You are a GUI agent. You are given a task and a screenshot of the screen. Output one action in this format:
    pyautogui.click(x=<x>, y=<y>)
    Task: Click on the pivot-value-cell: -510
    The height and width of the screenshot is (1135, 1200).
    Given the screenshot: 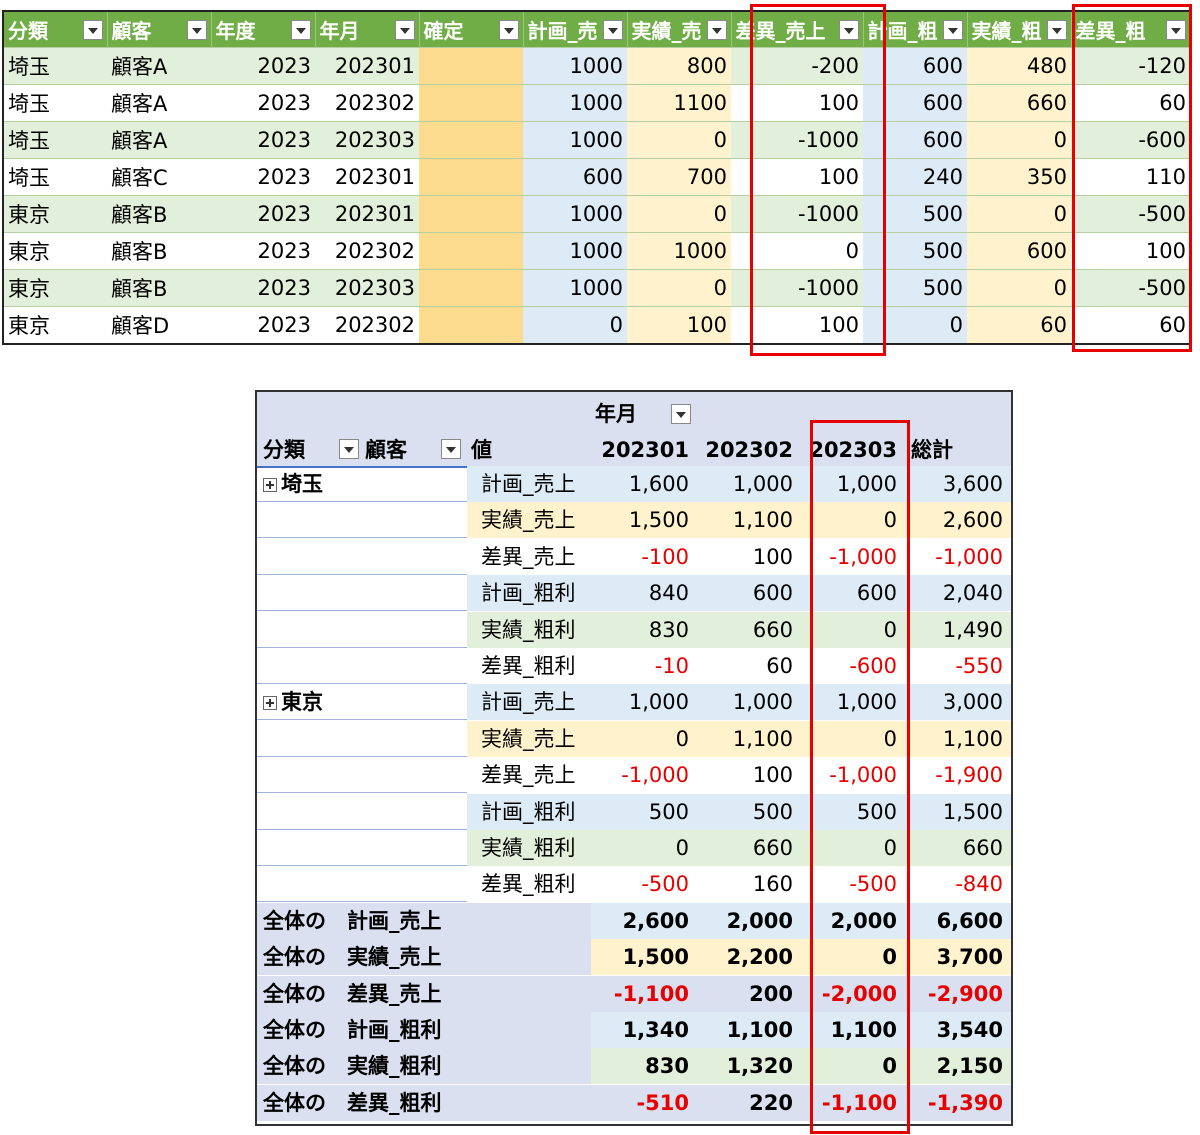 What is the action you would take?
    pyautogui.click(x=642, y=1103)
    